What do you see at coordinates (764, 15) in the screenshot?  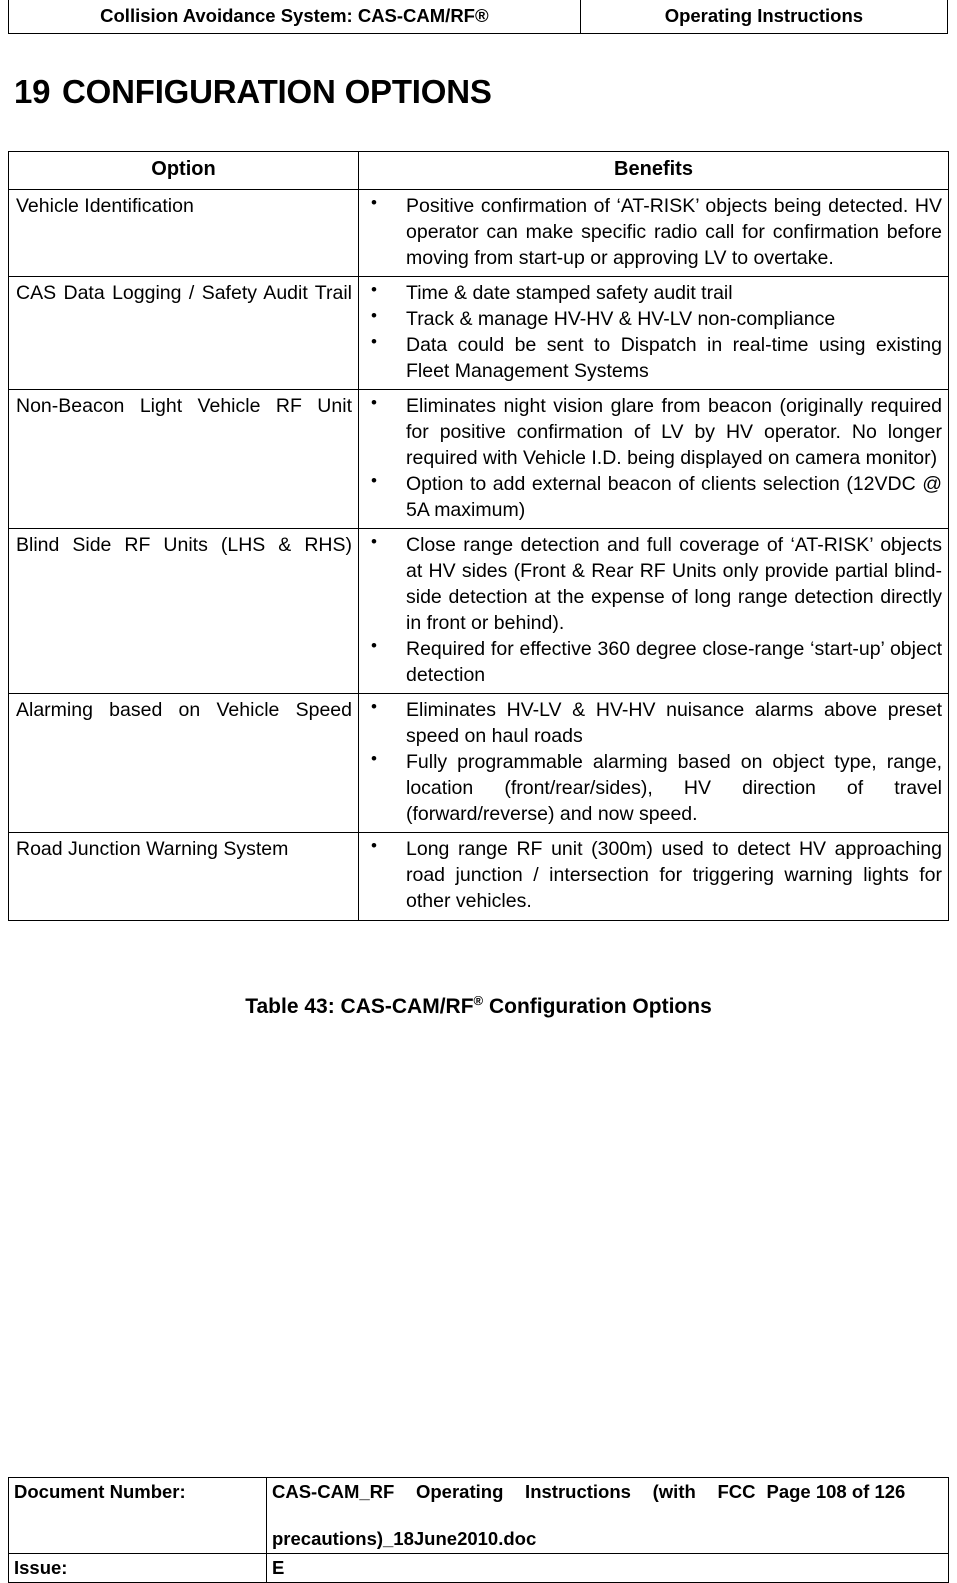 I see `header-right-title: Operating Instructions` at bounding box center [764, 15].